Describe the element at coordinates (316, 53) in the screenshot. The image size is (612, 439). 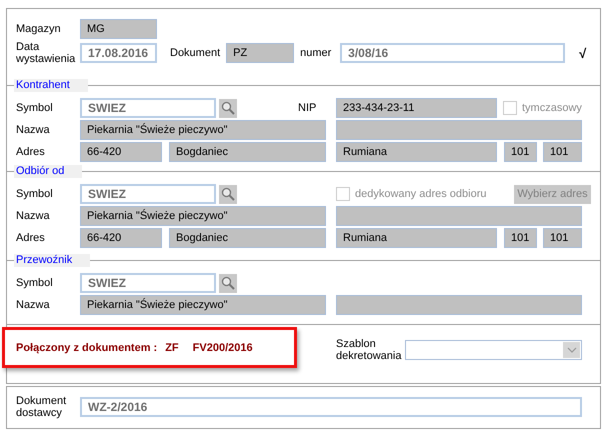
I see `field-label: numer` at that location.